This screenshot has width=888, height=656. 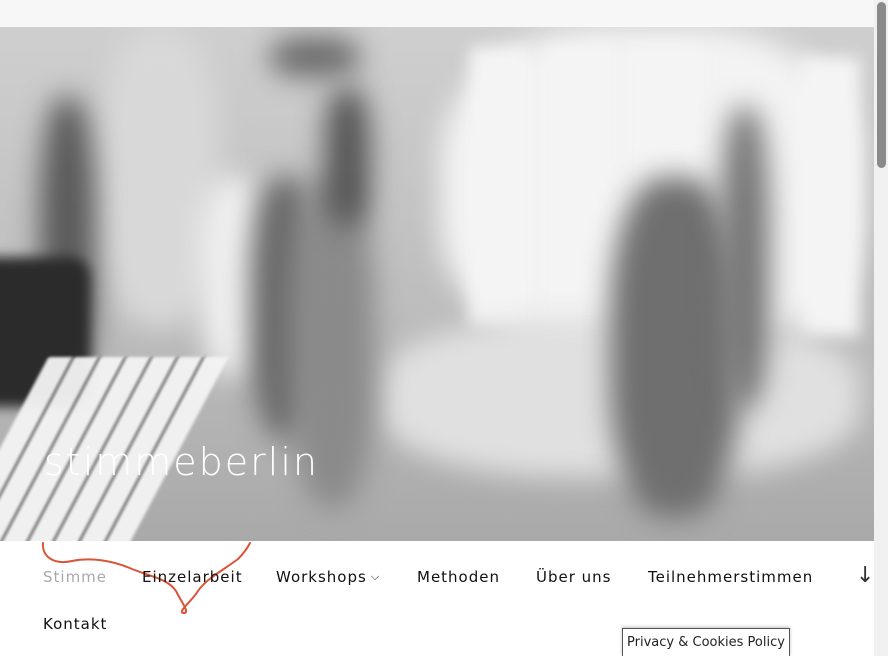 I want to click on nav-item-label: Über uns, so click(x=574, y=577).